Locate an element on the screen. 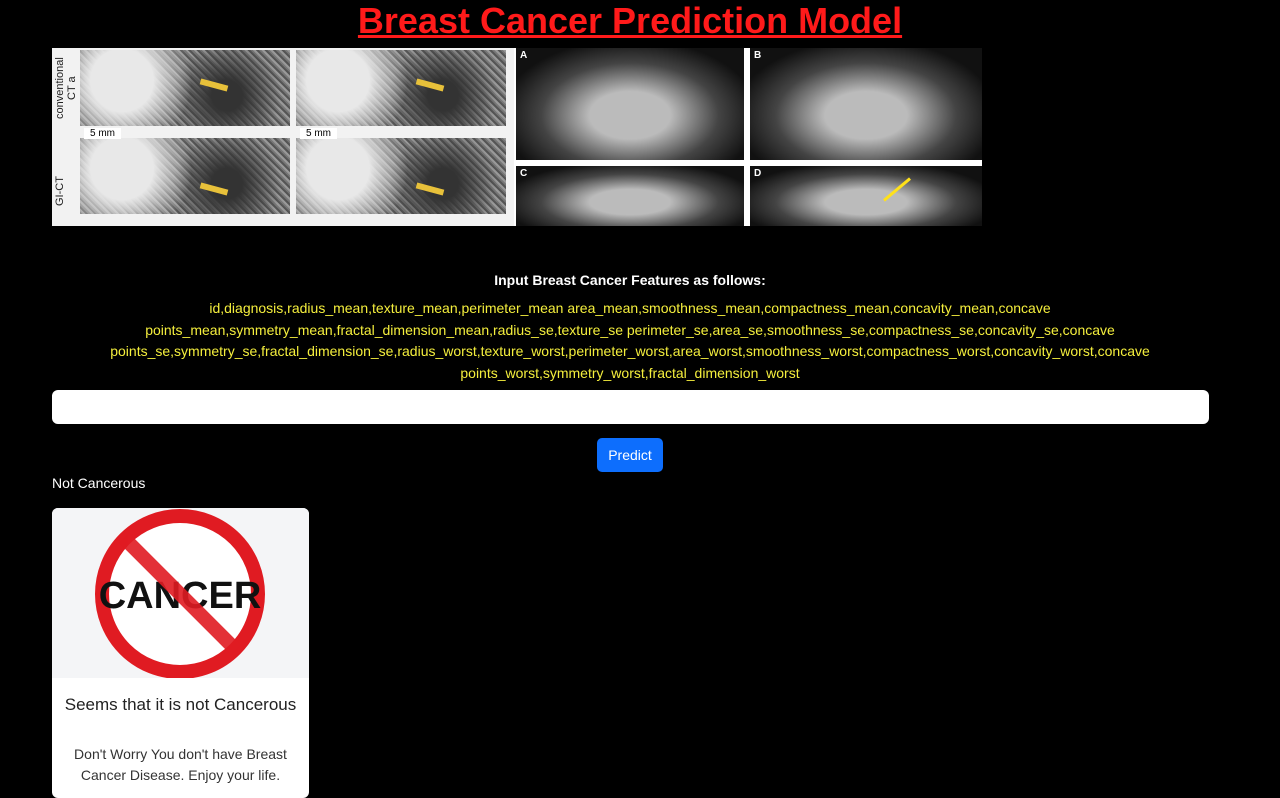  no-cancer-sign-icon: CANCER is located at coordinates (180, 594).